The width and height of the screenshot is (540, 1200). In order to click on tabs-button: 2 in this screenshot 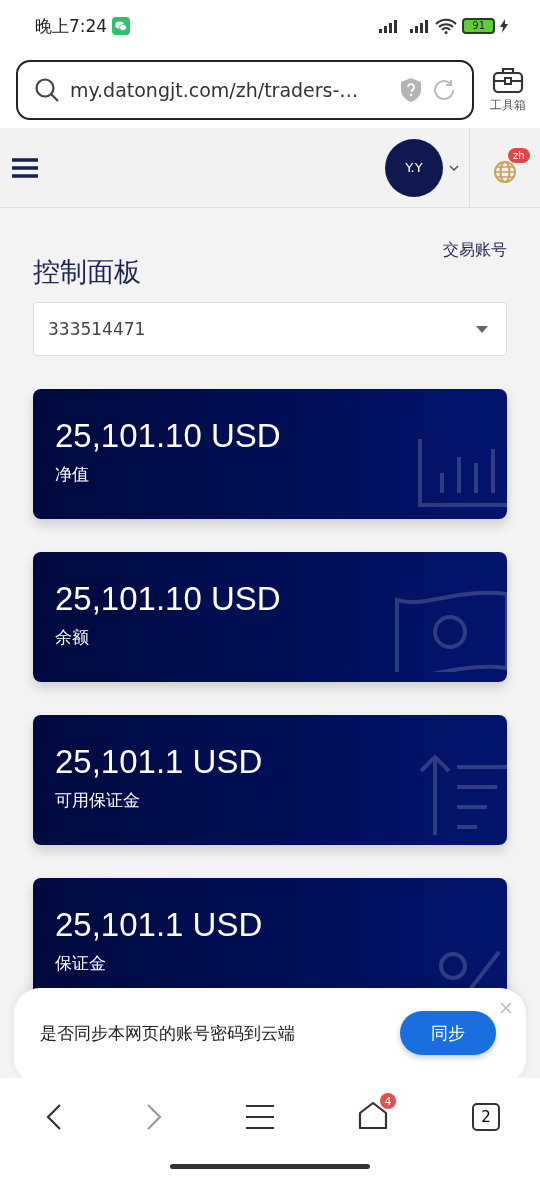, I will do `click(486, 1117)`.